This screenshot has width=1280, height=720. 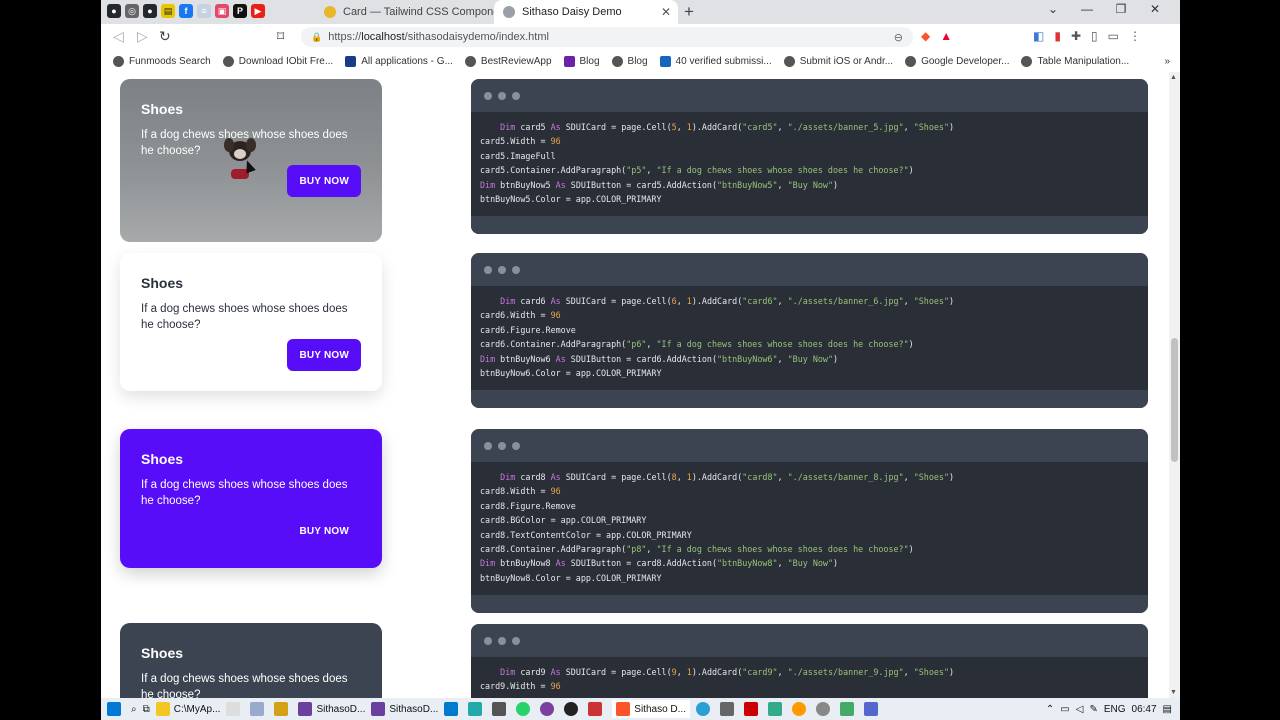 What do you see at coordinates (258, 11) in the screenshot?
I see `youtube-icon: ▶` at bounding box center [258, 11].